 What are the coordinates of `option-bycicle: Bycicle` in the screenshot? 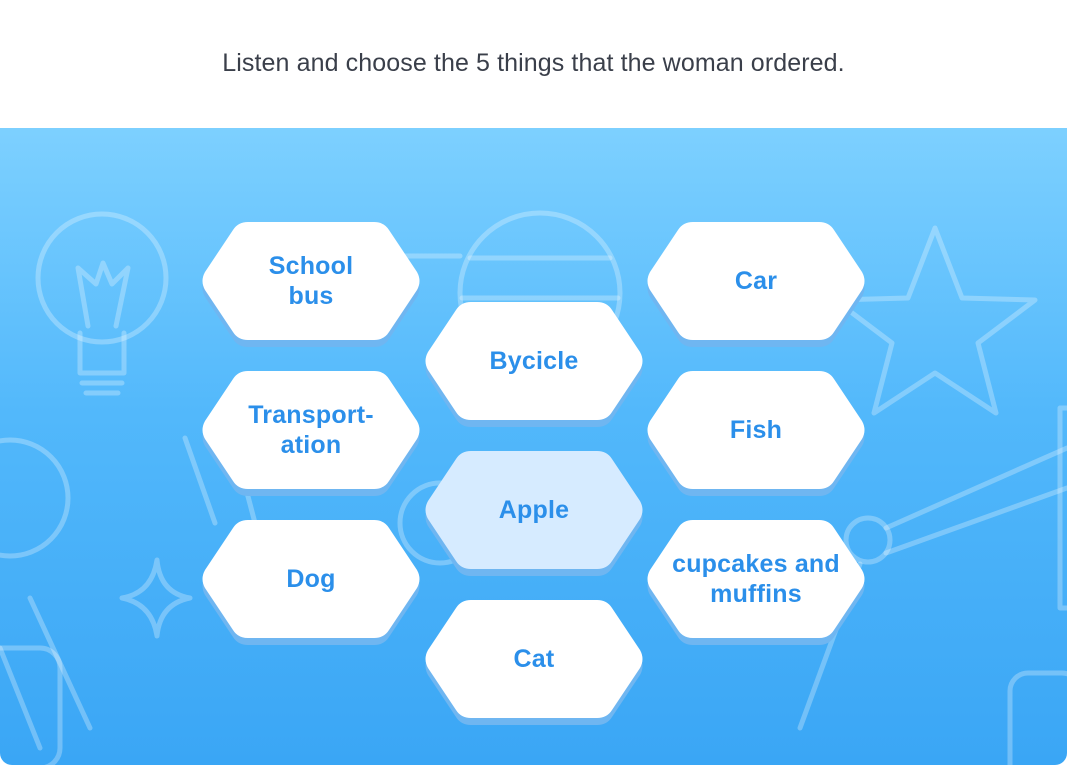 It's located at (534, 363).